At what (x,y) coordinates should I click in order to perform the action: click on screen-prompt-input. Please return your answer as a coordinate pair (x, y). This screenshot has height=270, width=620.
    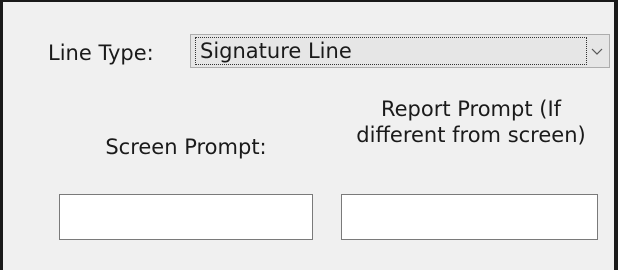
    Looking at the image, I should click on (186, 217).